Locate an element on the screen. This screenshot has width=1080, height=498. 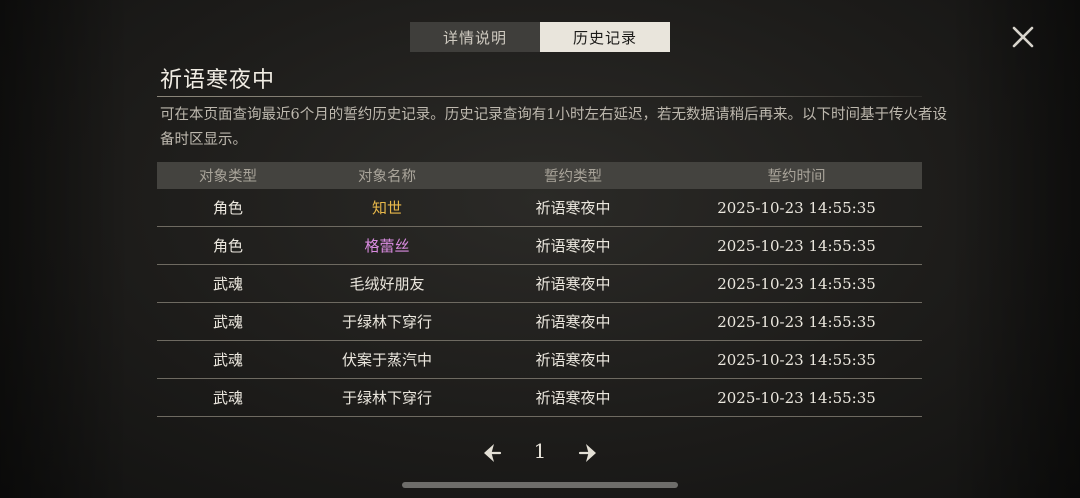
cell-object-name: 知世 is located at coordinates (386, 208).